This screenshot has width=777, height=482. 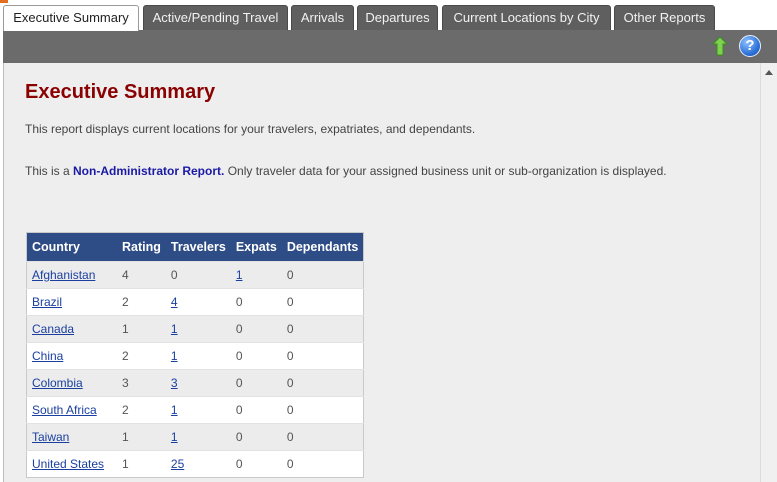 I want to click on travelers-cell: 25, so click(x=198, y=464).